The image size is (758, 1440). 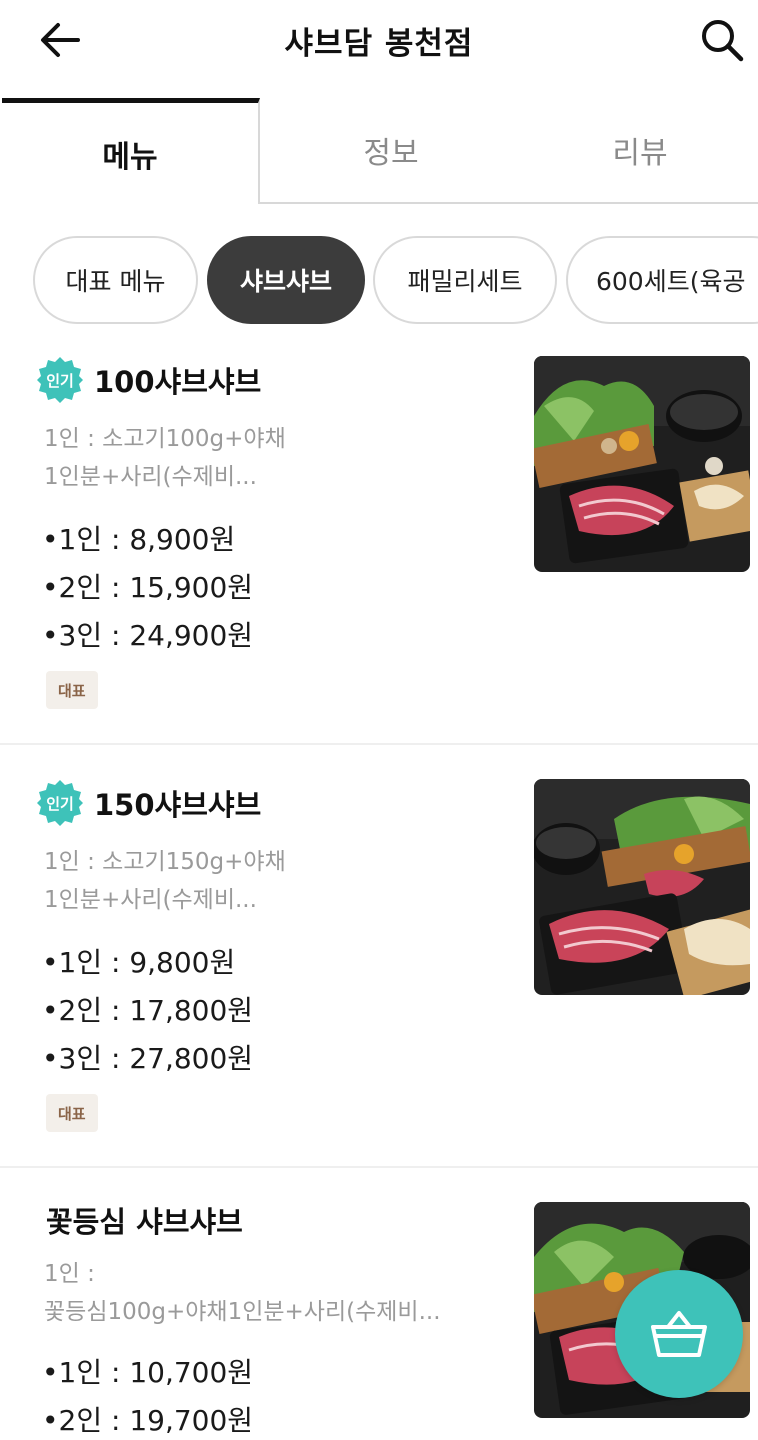 What do you see at coordinates (115, 280) in the screenshot?
I see `chip-featured-menu: 대표 메뉴` at bounding box center [115, 280].